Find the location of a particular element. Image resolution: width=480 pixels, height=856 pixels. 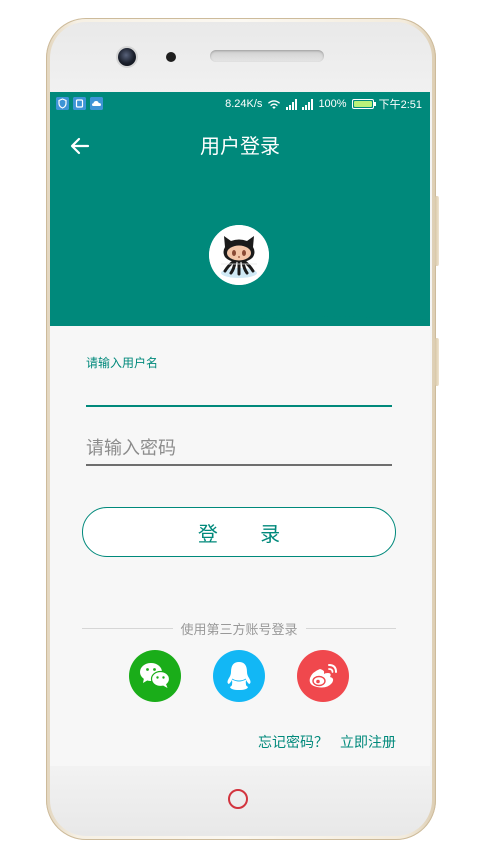

third-party-divider: 使用第三方账号登录 is located at coordinates (239, 628).